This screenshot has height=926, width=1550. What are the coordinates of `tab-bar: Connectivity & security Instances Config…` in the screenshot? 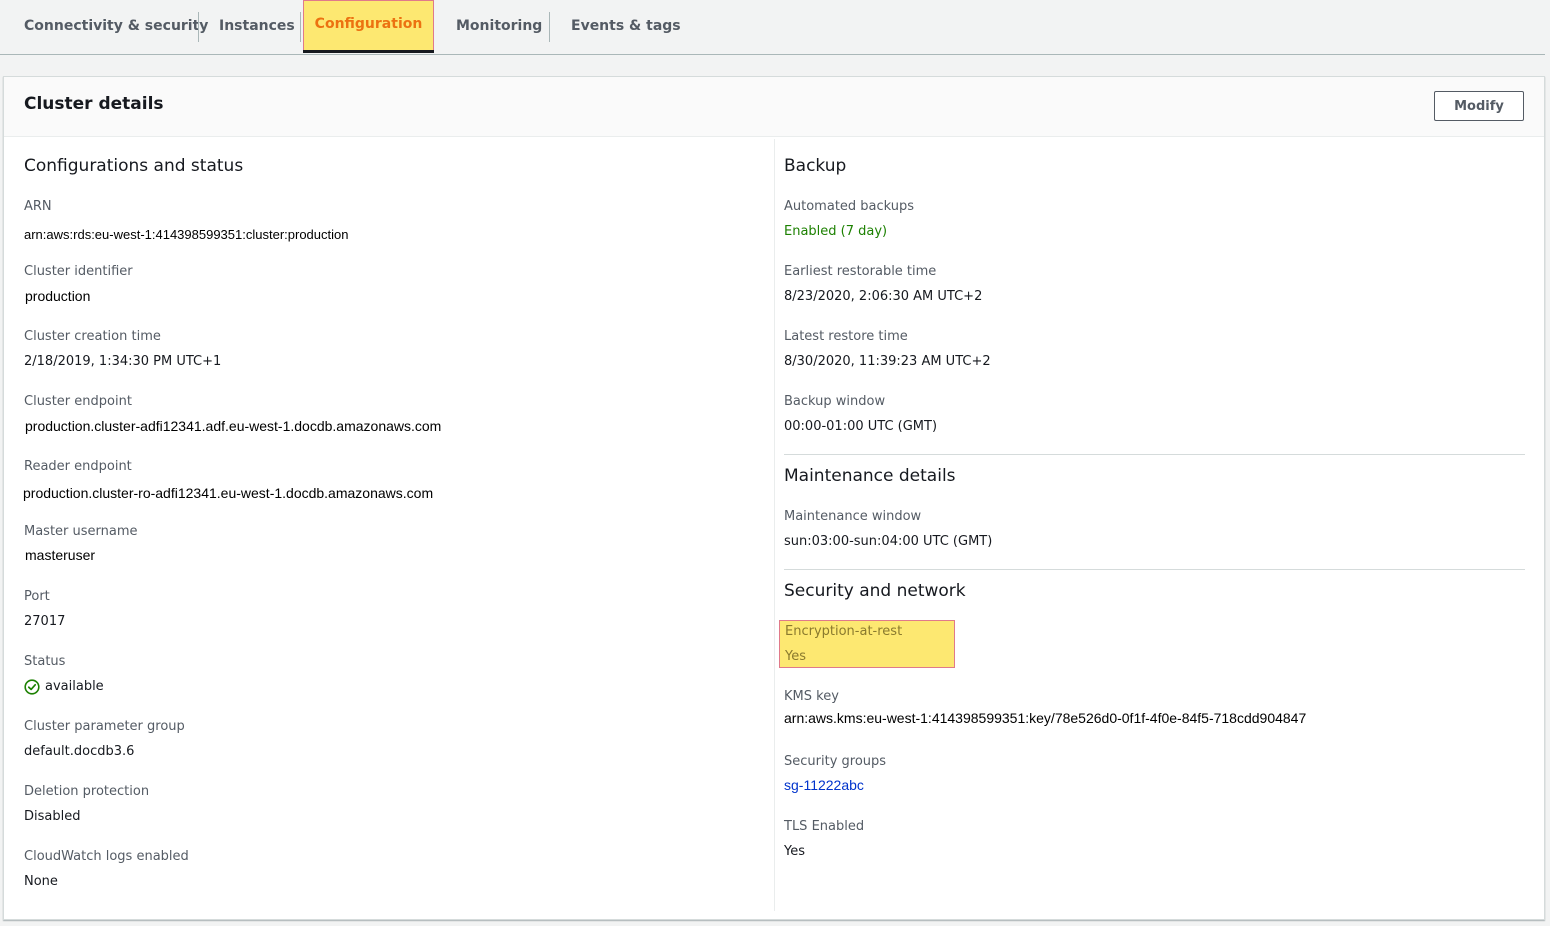 It's located at (772, 27).